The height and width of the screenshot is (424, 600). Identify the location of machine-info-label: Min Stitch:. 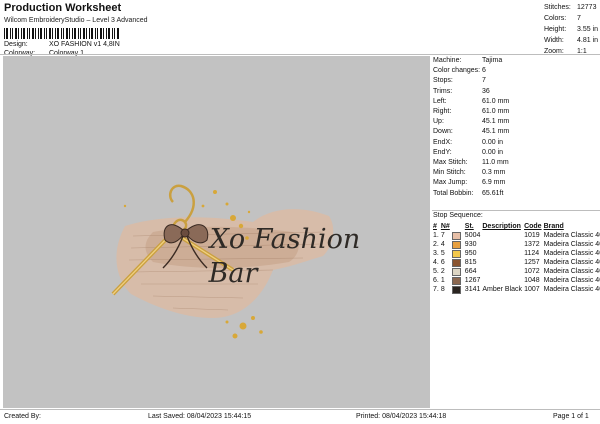
(449, 173).